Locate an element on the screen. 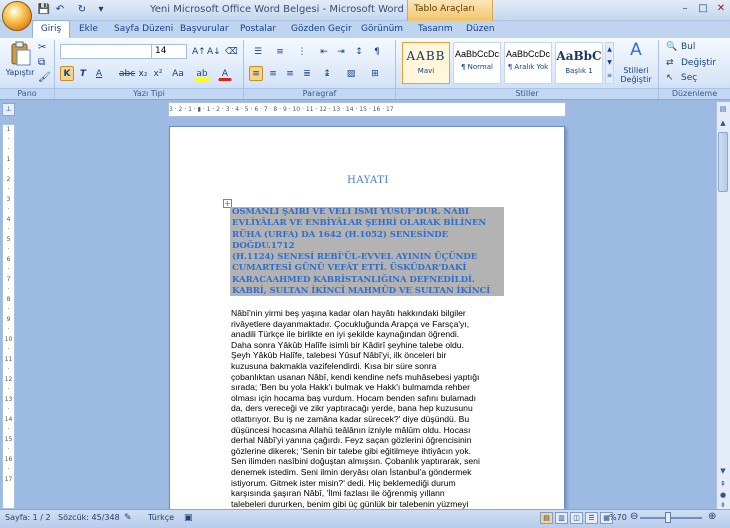  zoom-level: %70 is located at coordinates (618, 517).